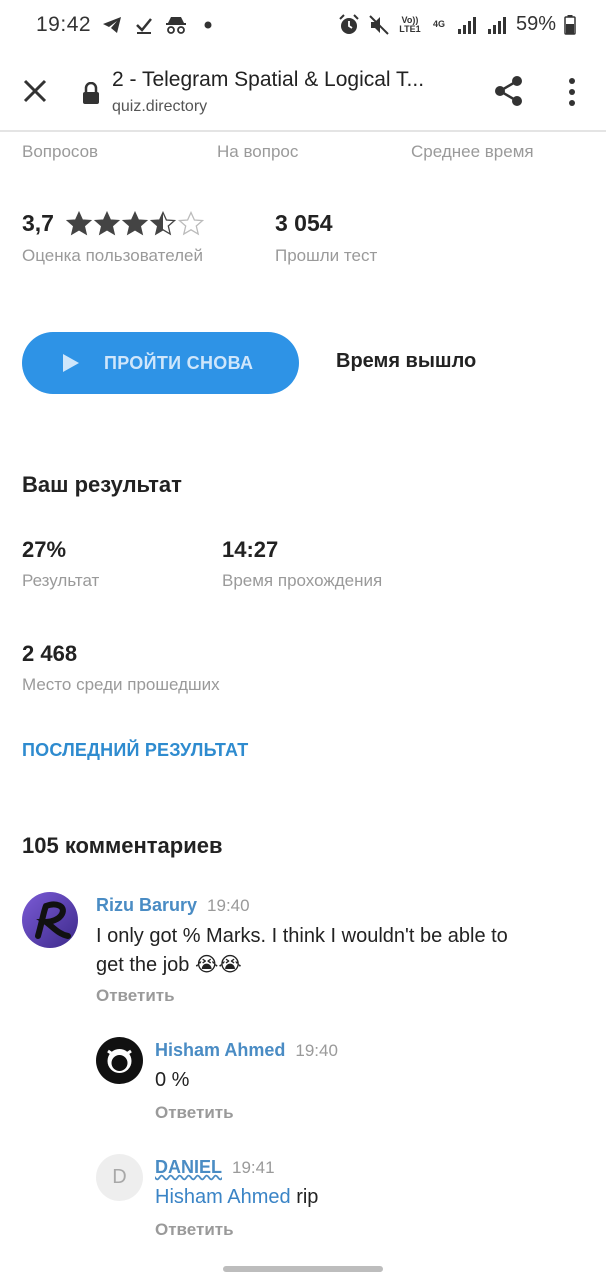 The width and height of the screenshot is (606, 1280). Describe the element at coordinates (102, 484) in the screenshot. I see `result-heading: Ваш результат` at that location.